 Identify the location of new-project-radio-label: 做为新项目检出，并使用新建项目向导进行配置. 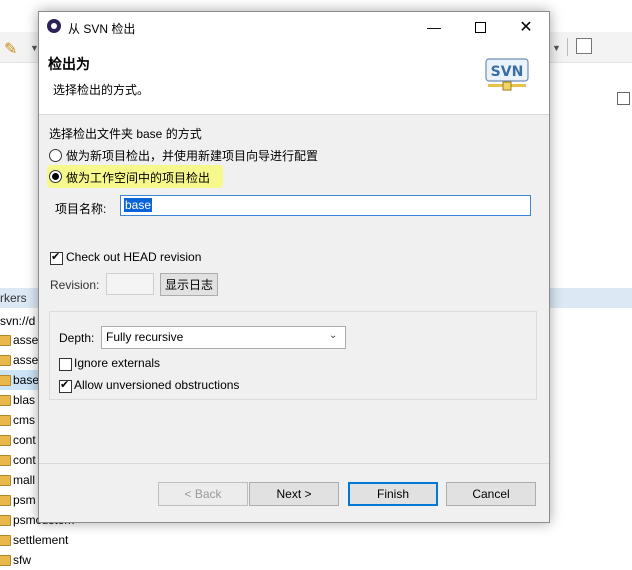
(192, 155).